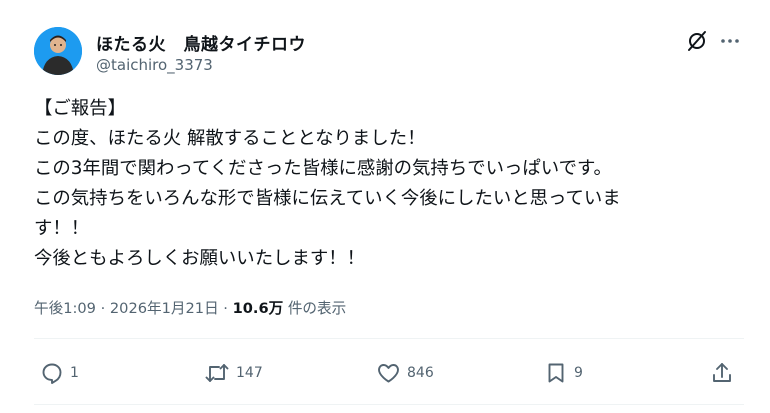 This screenshot has width=770, height=413. What do you see at coordinates (65, 308) in the screenshot?
I see `post-time: 午後1:09` at bounding box center [65, 308].